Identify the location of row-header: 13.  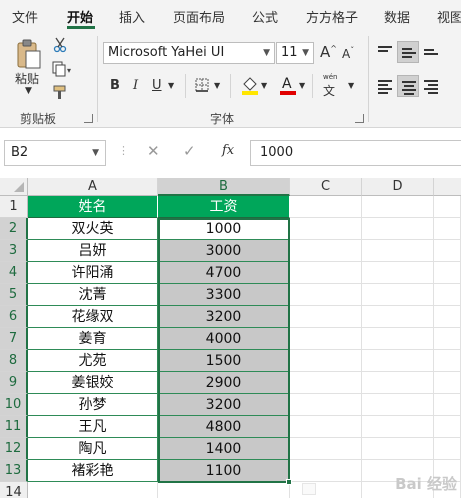
(14, 471).